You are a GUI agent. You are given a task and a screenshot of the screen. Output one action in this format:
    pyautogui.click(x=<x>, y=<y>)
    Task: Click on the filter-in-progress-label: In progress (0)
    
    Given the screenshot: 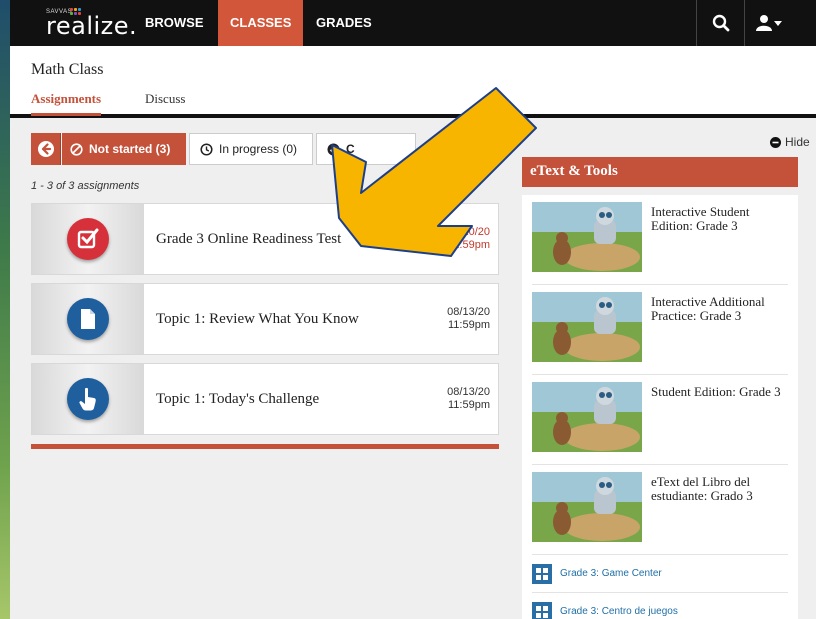 What is the action you would take?
    pyautogui.click(x=258, y=149)
    